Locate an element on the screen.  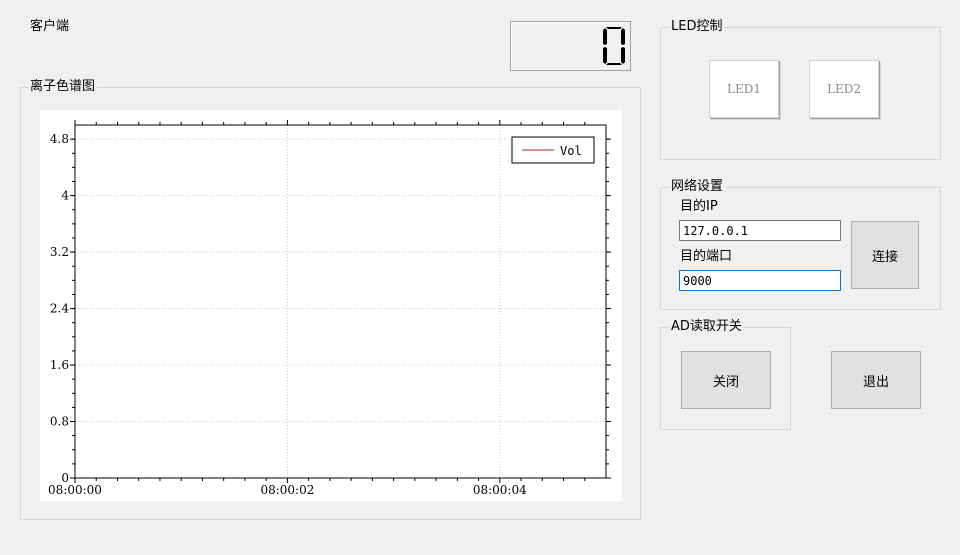
chart-group-title: 离子色谱图 is located at coordinates (63, 87).